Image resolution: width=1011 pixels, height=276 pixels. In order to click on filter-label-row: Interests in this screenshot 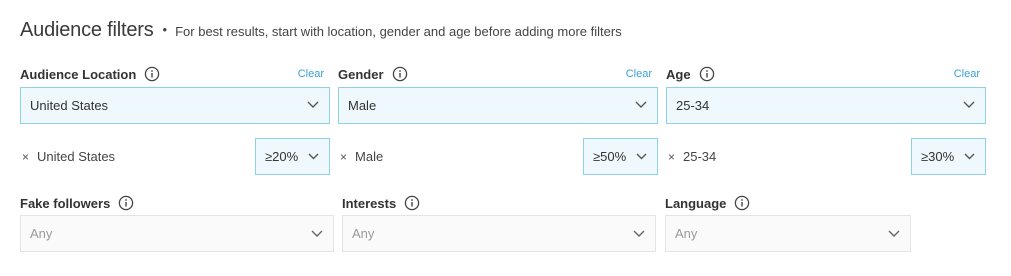, I will do `click(499, 203)`.